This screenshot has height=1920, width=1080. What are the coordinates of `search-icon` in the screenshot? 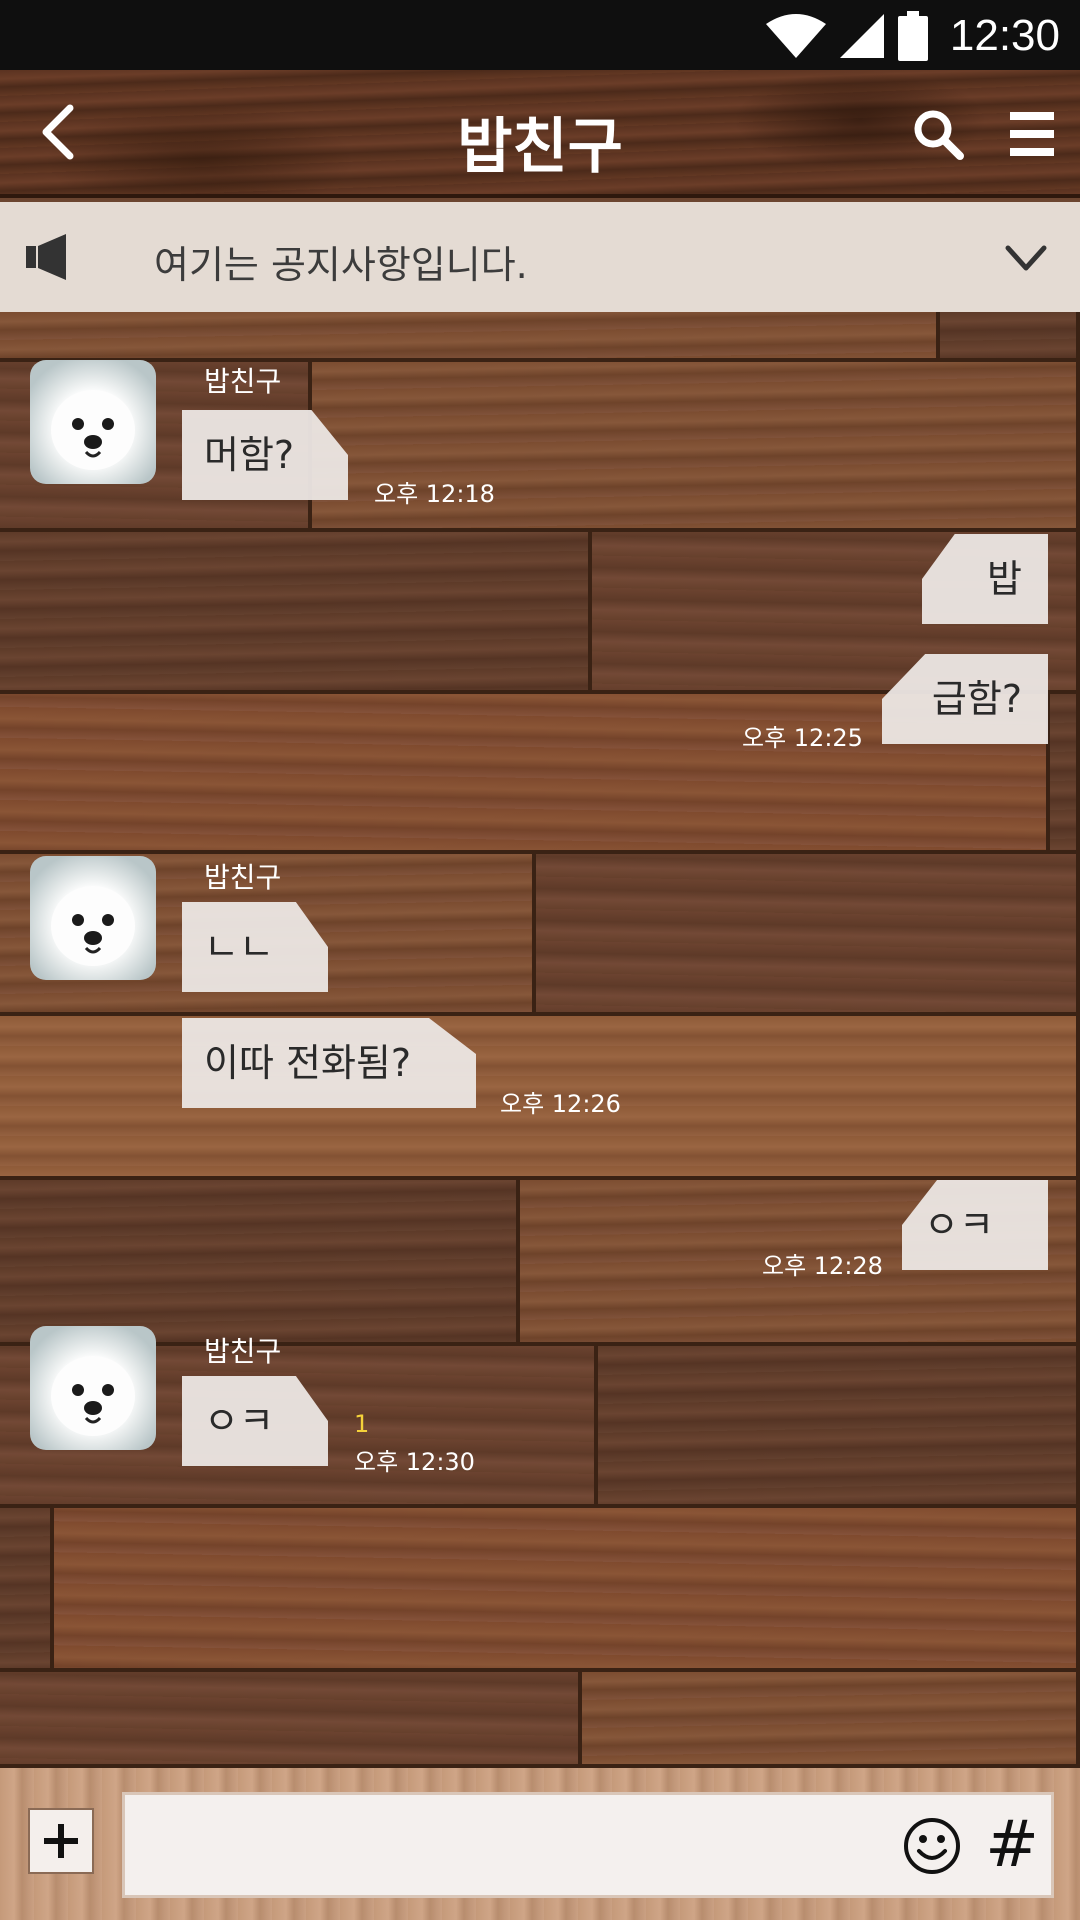 It's located at (938, 134).